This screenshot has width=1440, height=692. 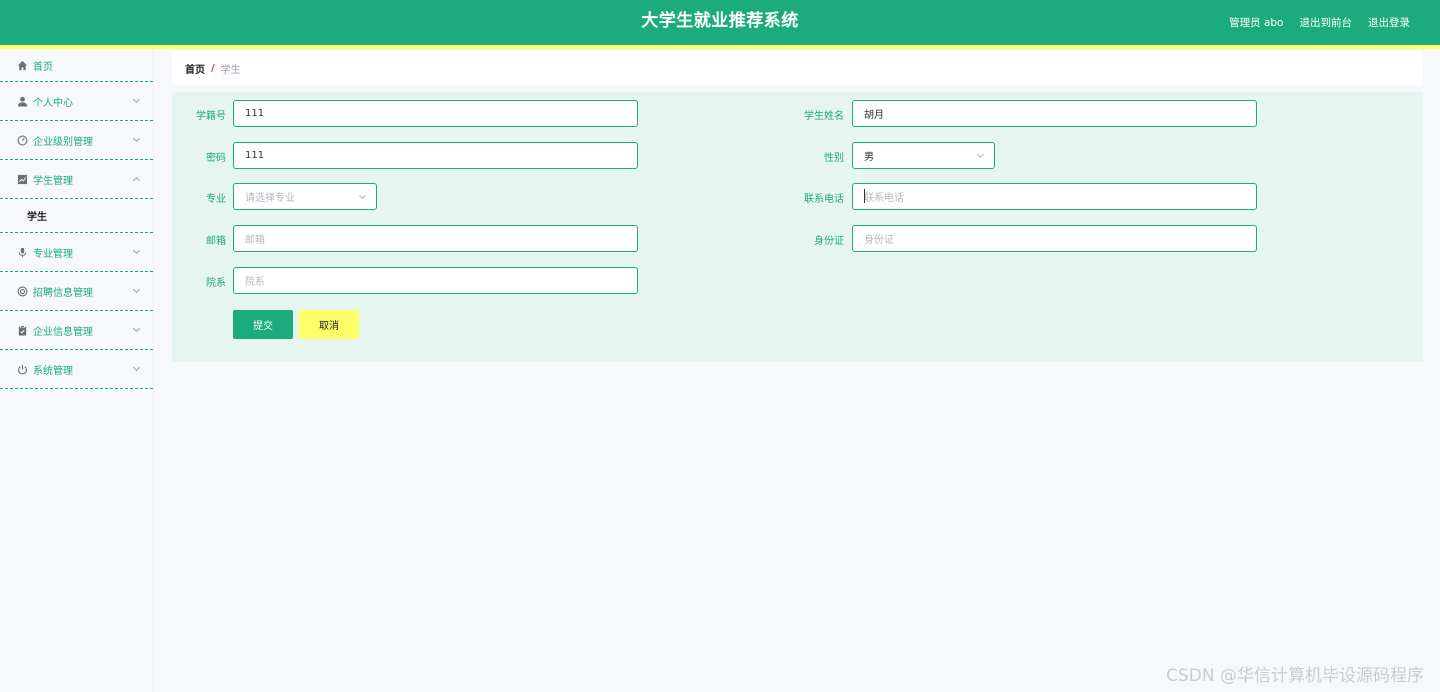 What do you see at coordinates (22, 140) in the screenshot?
I see `gauge-icon` at bounding box center [22, 140].